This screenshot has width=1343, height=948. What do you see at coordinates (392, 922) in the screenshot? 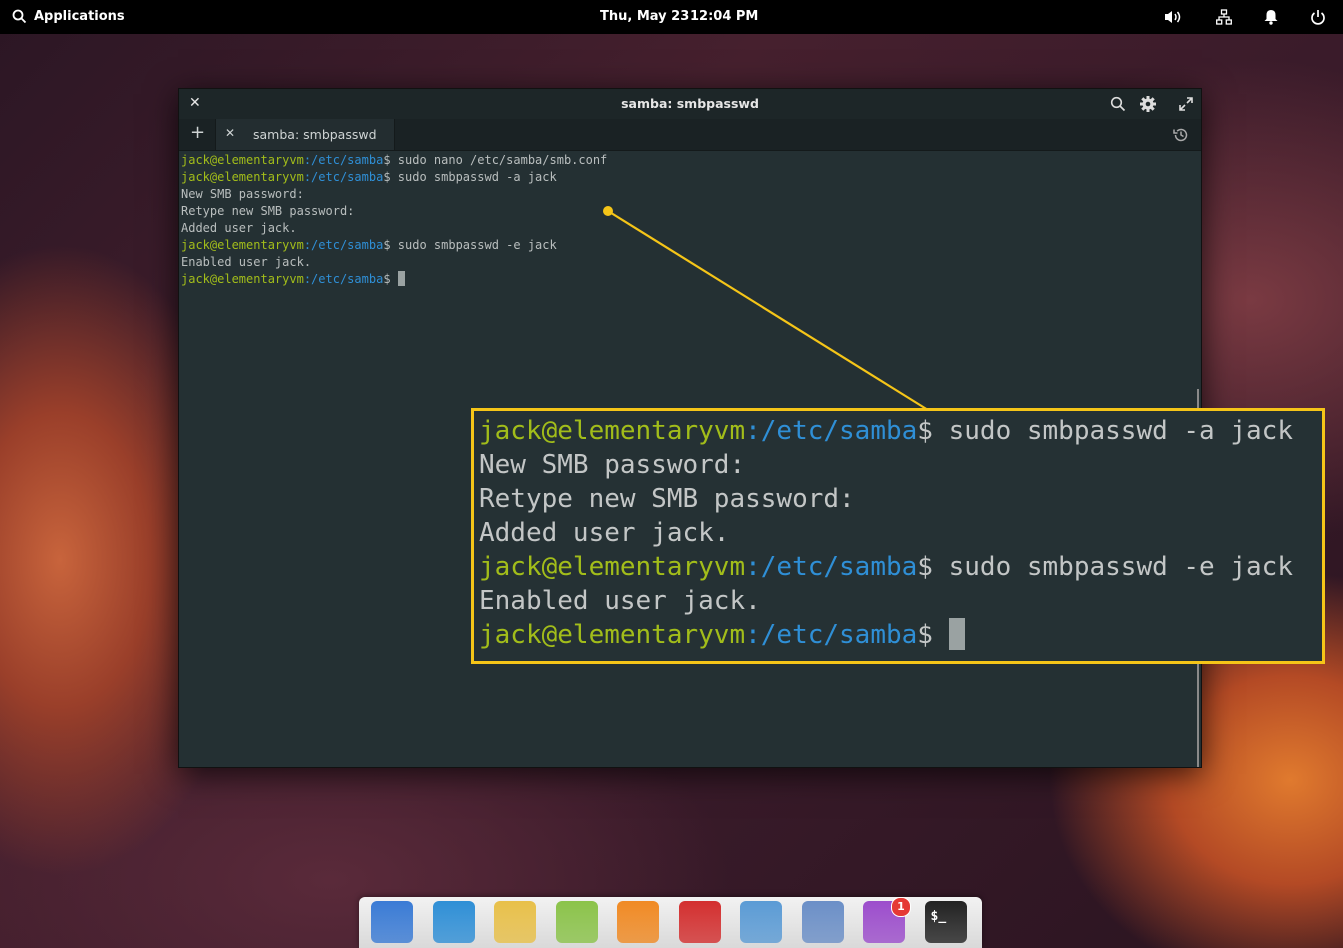
I see `multitasking-view-icon` at bounding box center [392, 922].